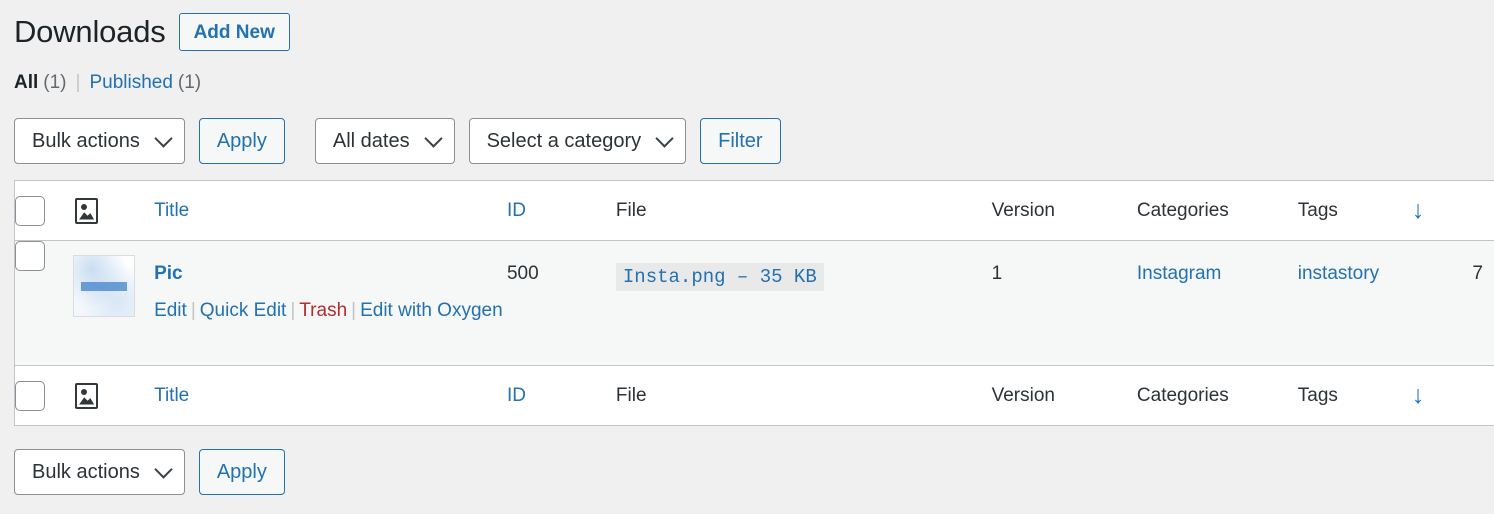 The height and width of the screenshot is (514, 1494). What do you see at coordinates (1452, 211) in the screenshot?
I see `downloads-header: ↓` at bounding box center [1452, 211].